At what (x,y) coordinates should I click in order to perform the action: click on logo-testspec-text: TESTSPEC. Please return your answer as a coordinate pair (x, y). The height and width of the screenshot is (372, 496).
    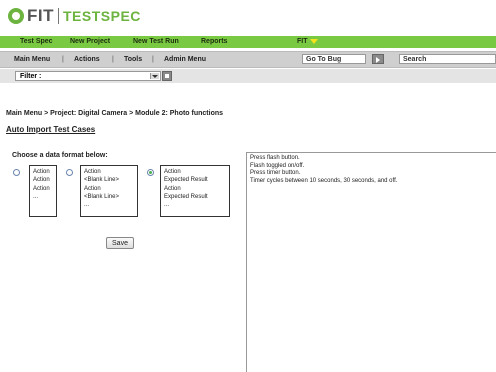
    Looking at the image, I should click on (102, 16).